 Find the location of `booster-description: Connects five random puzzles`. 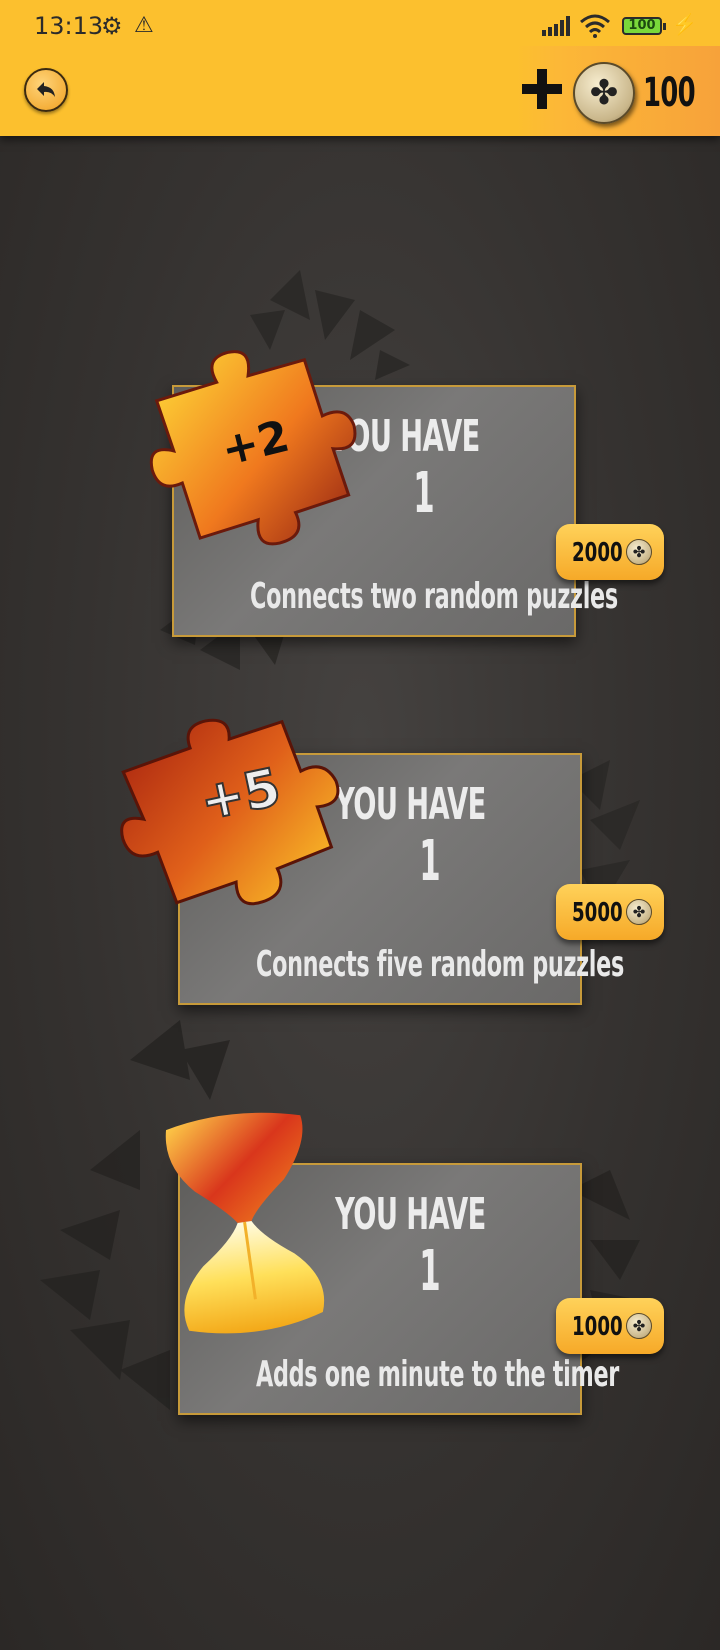

booster-description: Connects five random puzzles is located at coordinates (440, 964).